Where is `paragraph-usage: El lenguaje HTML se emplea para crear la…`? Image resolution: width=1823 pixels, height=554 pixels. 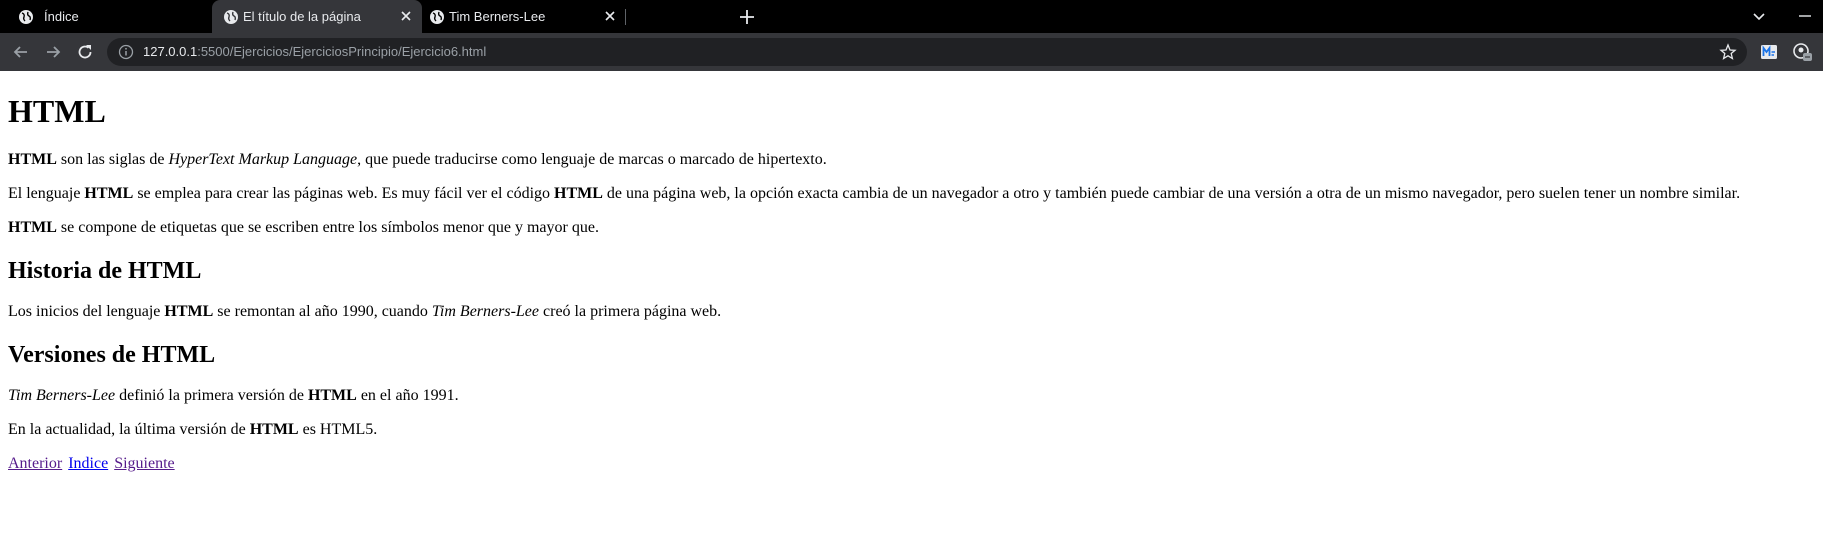
paragraph-usage: El lenguaje HTML se emplea para crear la… is located at coordinates (908, 194).